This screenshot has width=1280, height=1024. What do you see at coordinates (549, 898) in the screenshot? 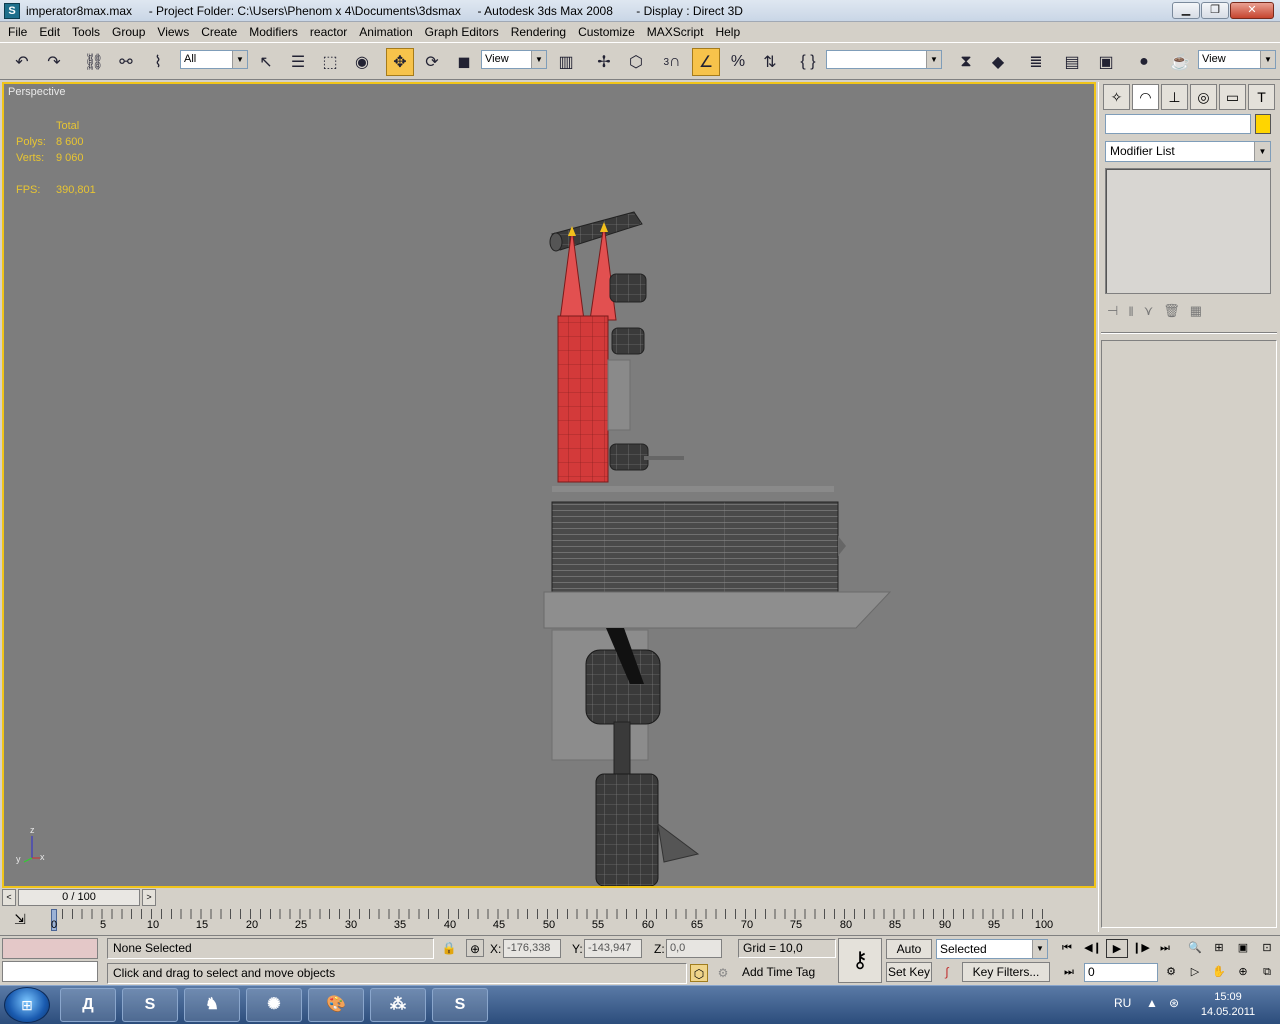
I see `time-slider: < 0 / 100 >` at bounding box center [549, 898].